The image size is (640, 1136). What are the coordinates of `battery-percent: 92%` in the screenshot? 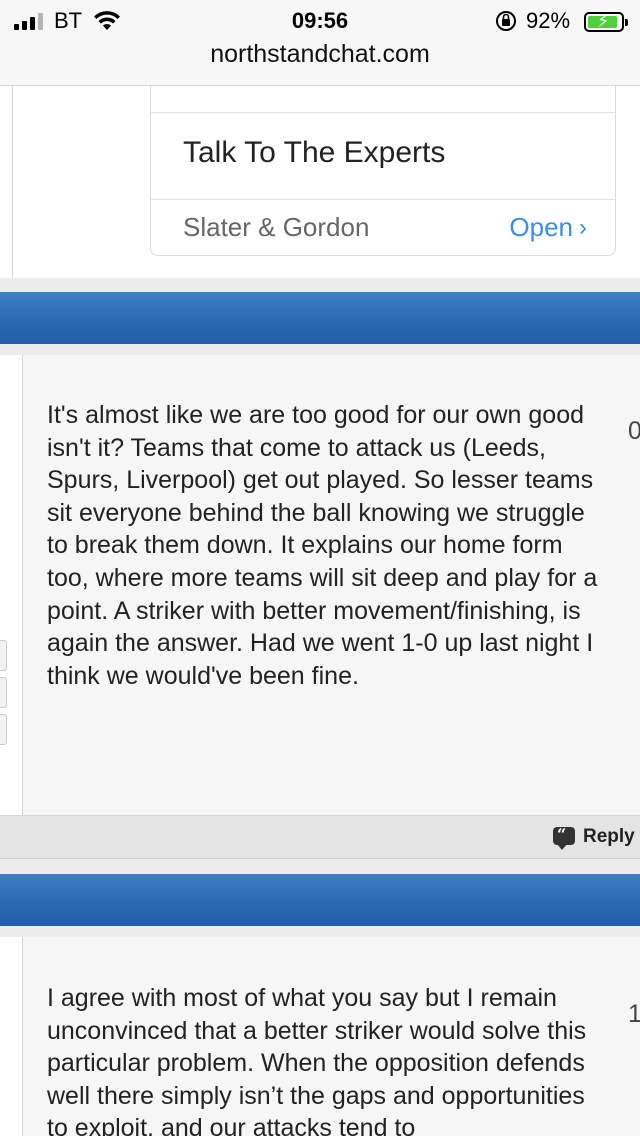 It's located at (548, 20).